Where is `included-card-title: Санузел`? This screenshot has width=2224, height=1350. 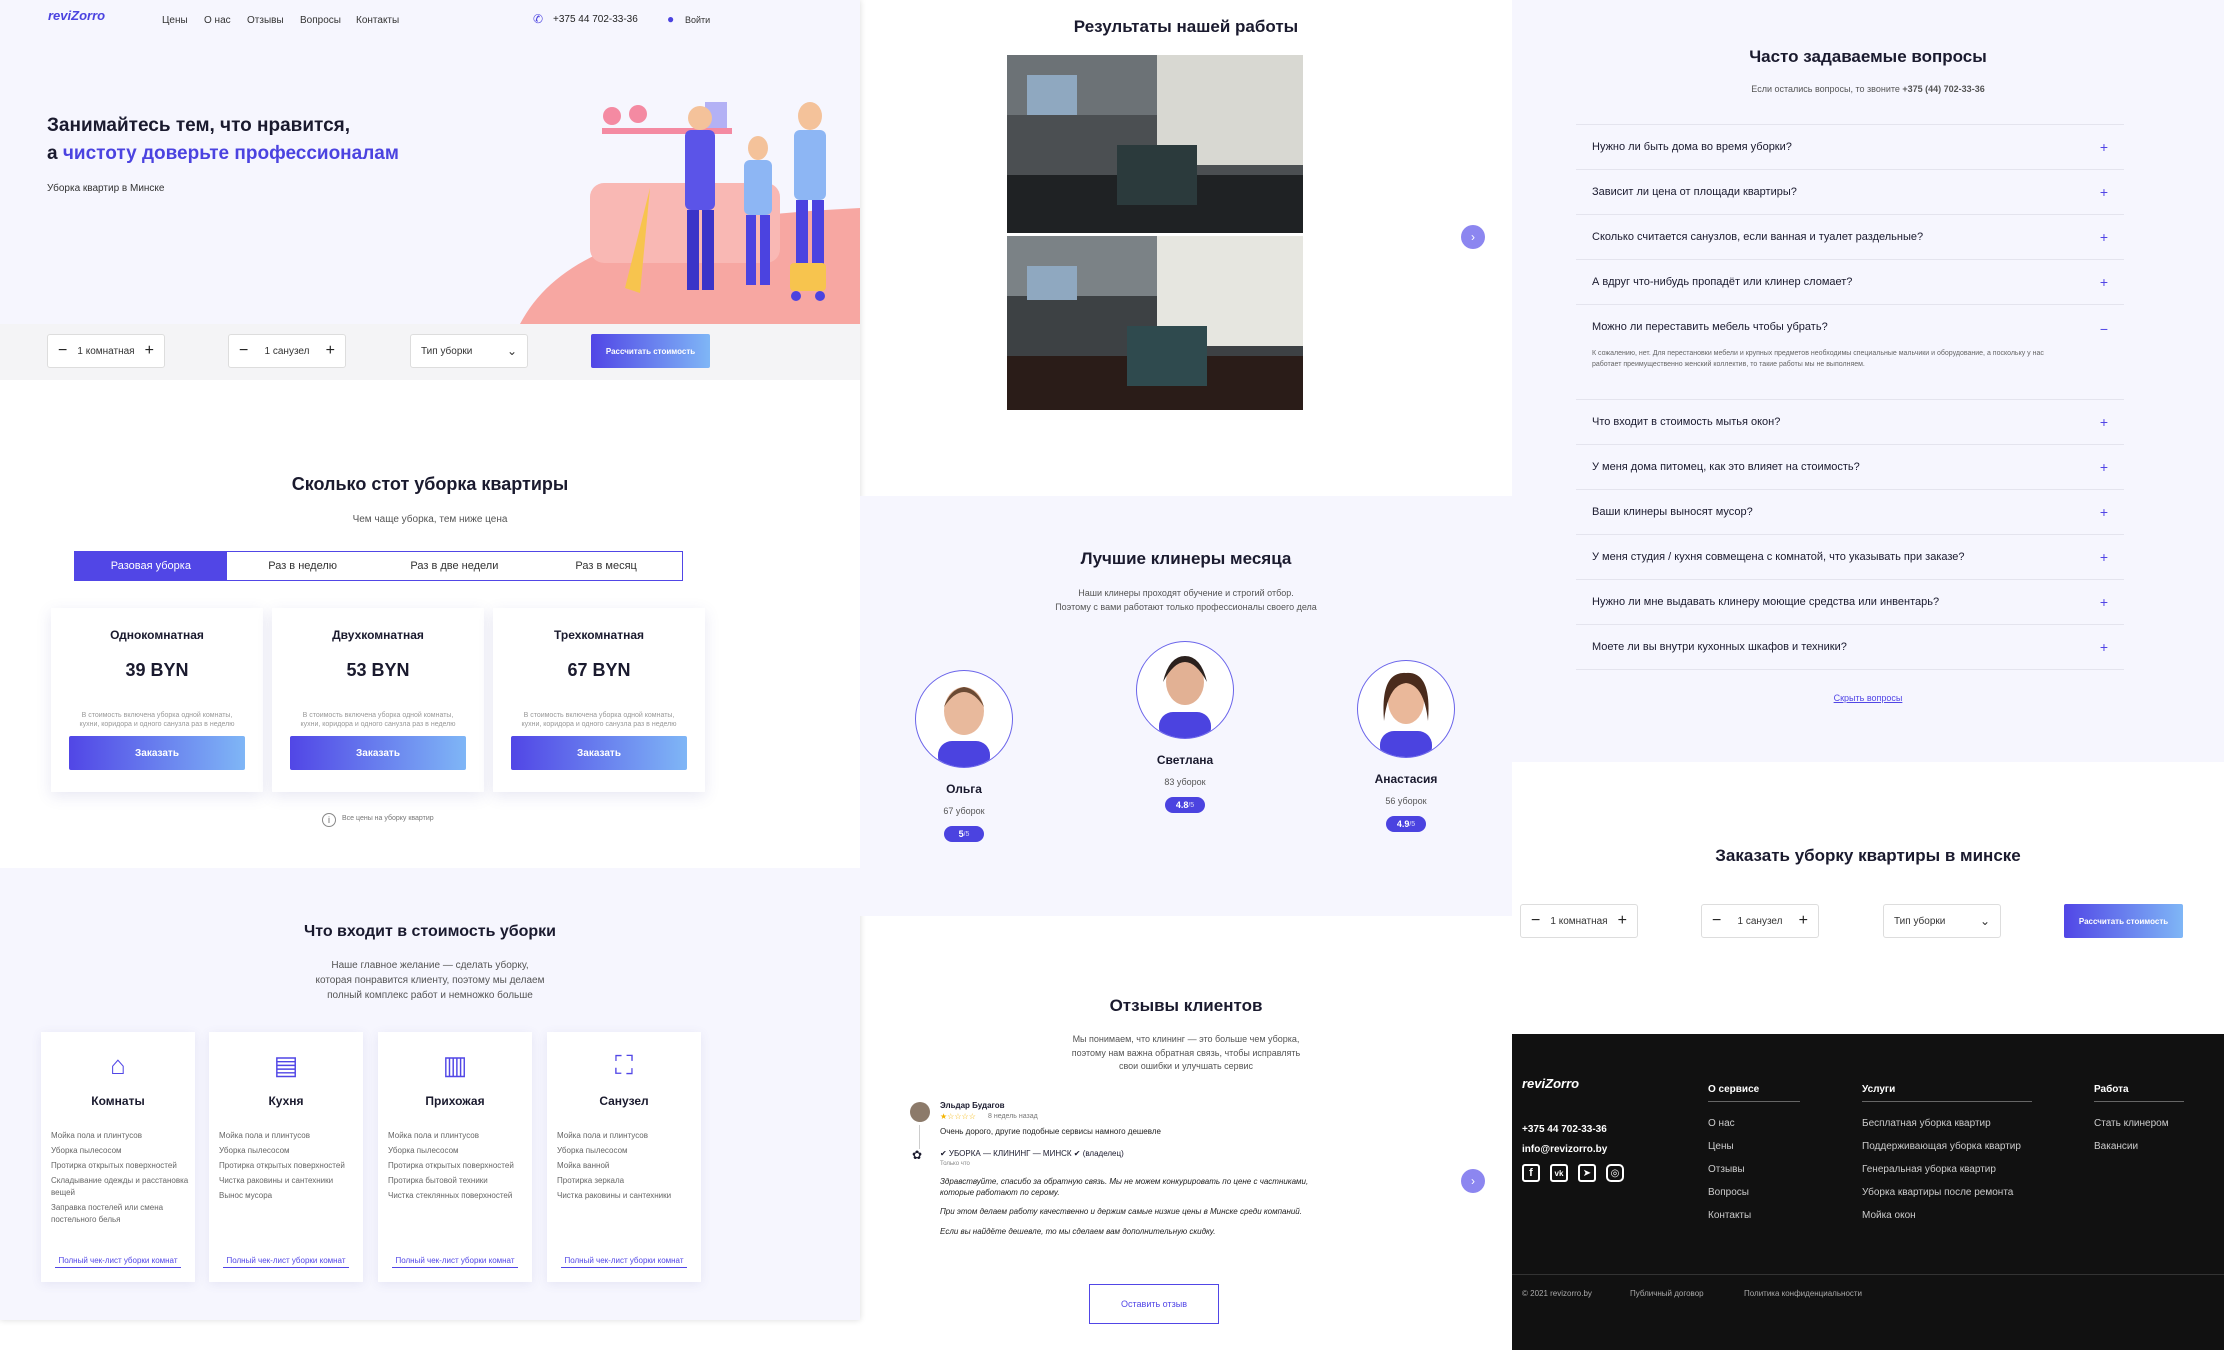 included-card-title: Санузел is located at coordinates (624, 1101).